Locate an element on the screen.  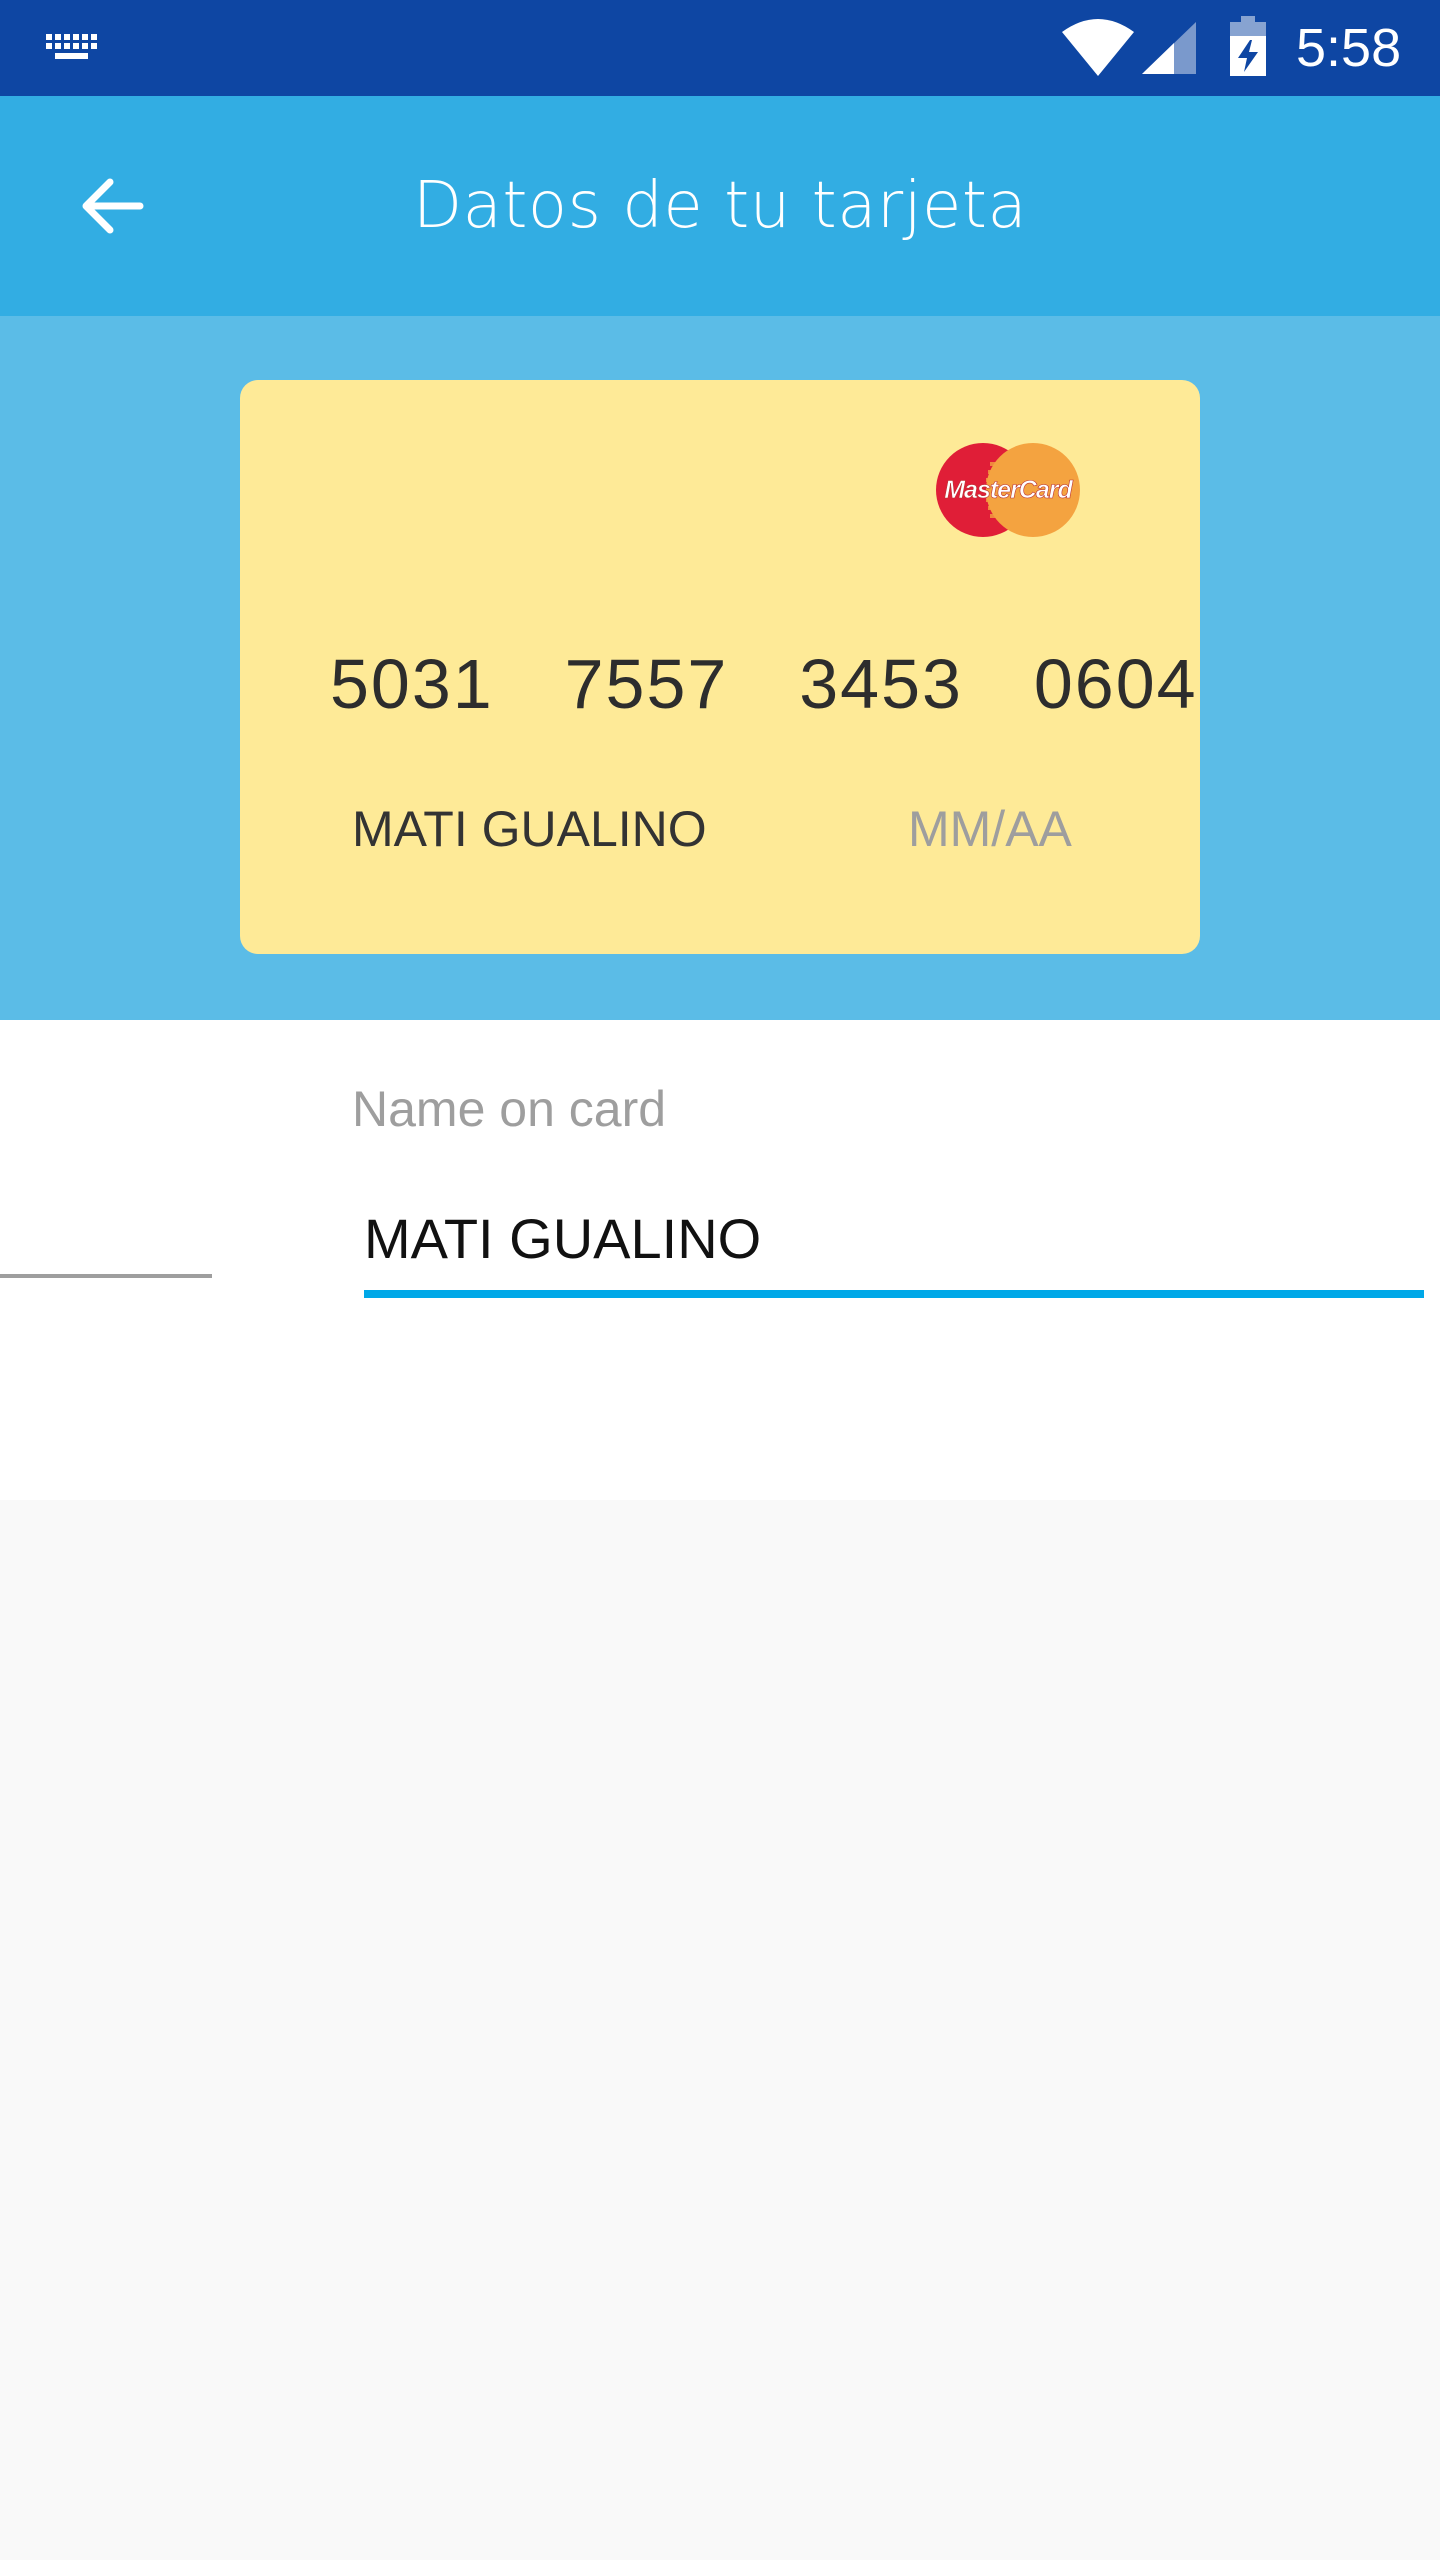
arrow-back-icon is located at coordinates (113, 206).